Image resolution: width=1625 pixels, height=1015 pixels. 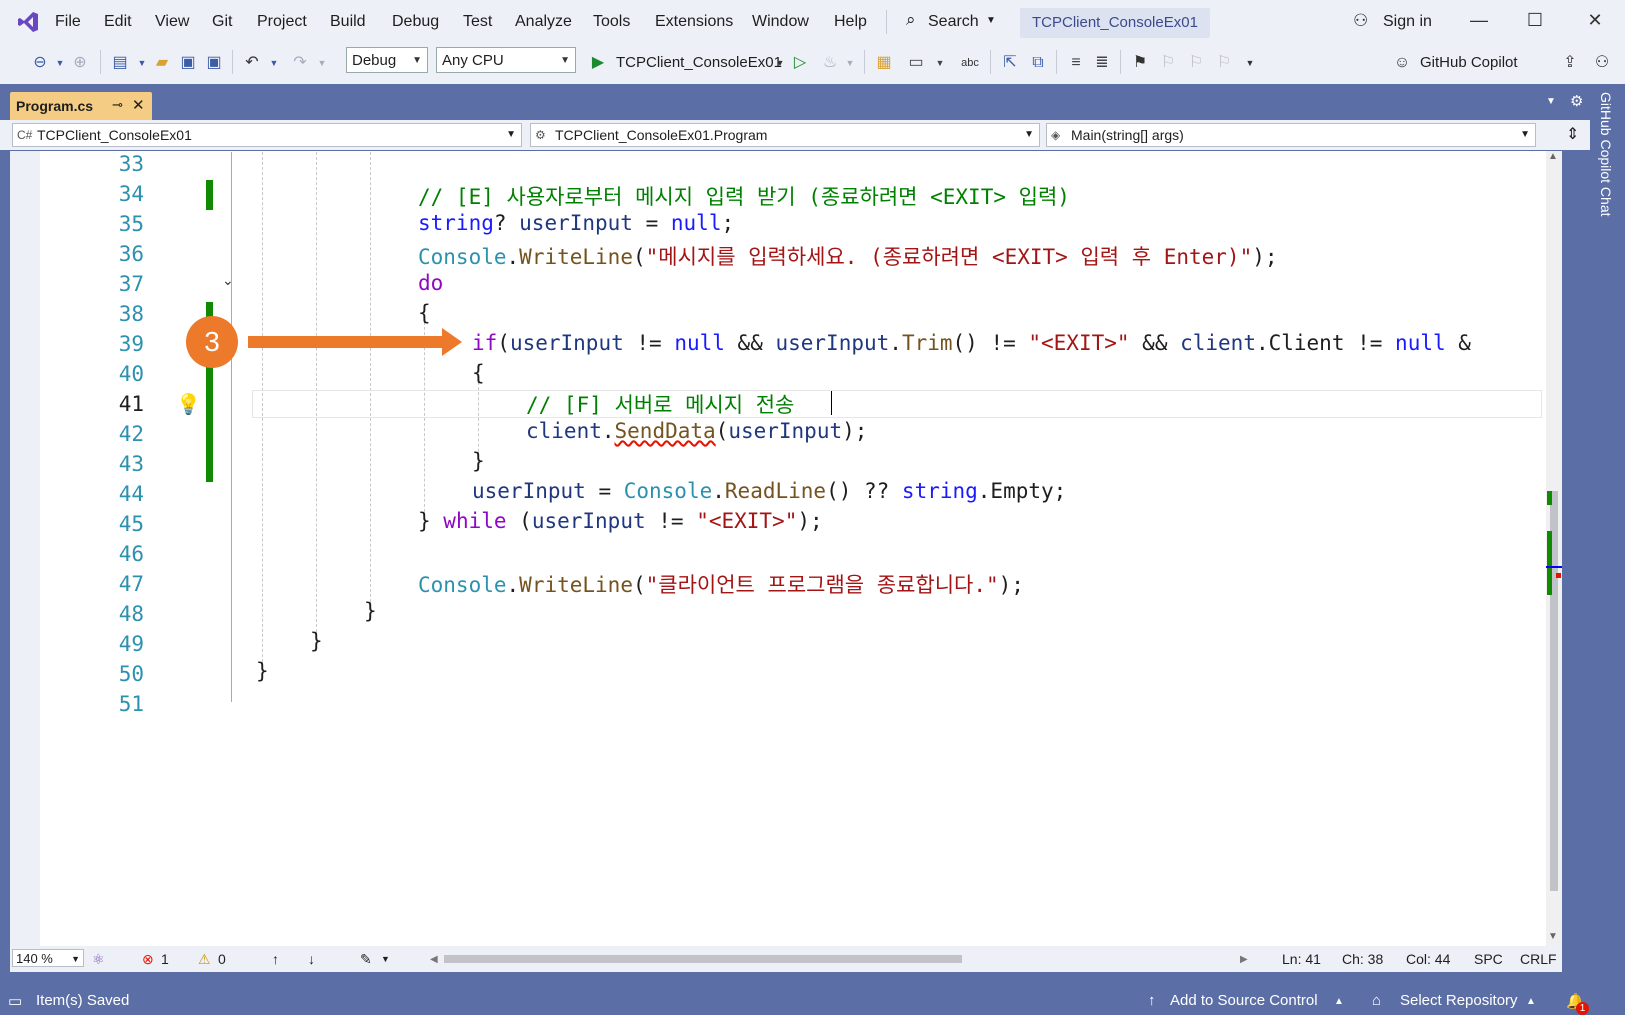 What do you see at coordinates (1535, 23) in the screenshot?
I see `maximize-button: ☐` at bounding box center [1535, 23].